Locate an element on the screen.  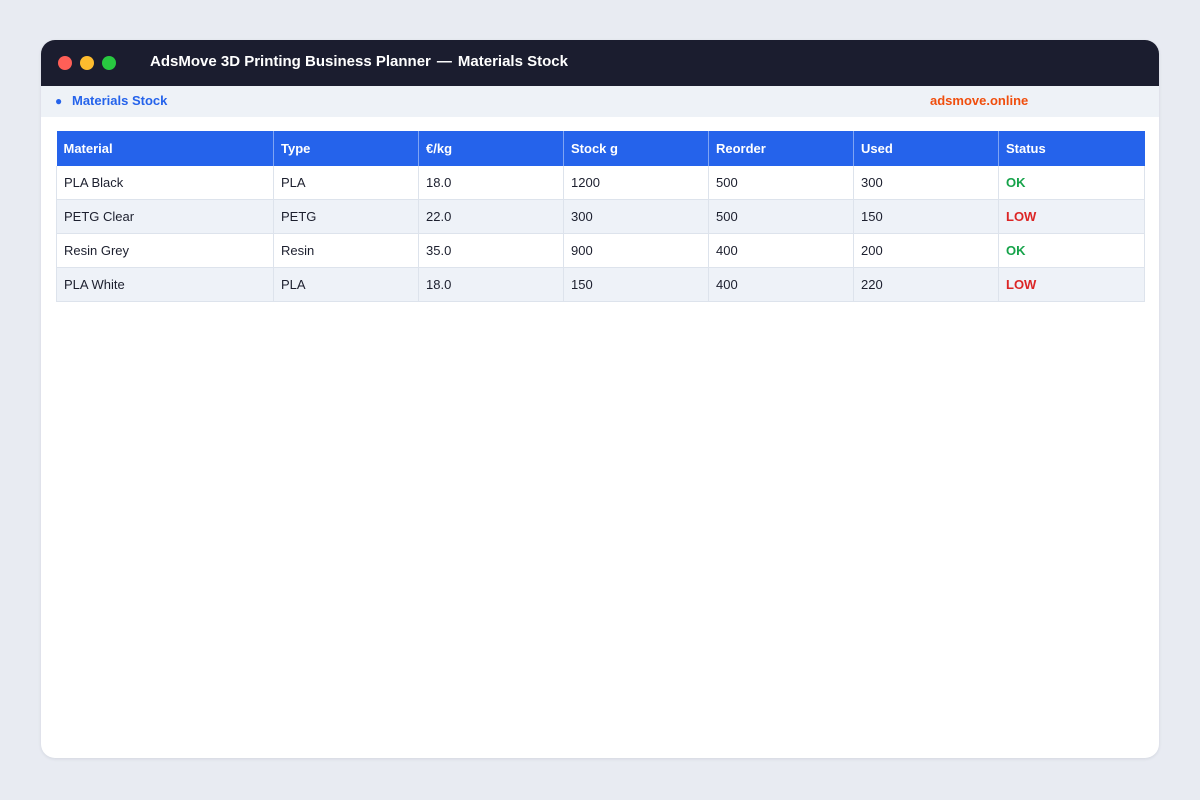
minimize-window-button is located at coordinates (87, 63).